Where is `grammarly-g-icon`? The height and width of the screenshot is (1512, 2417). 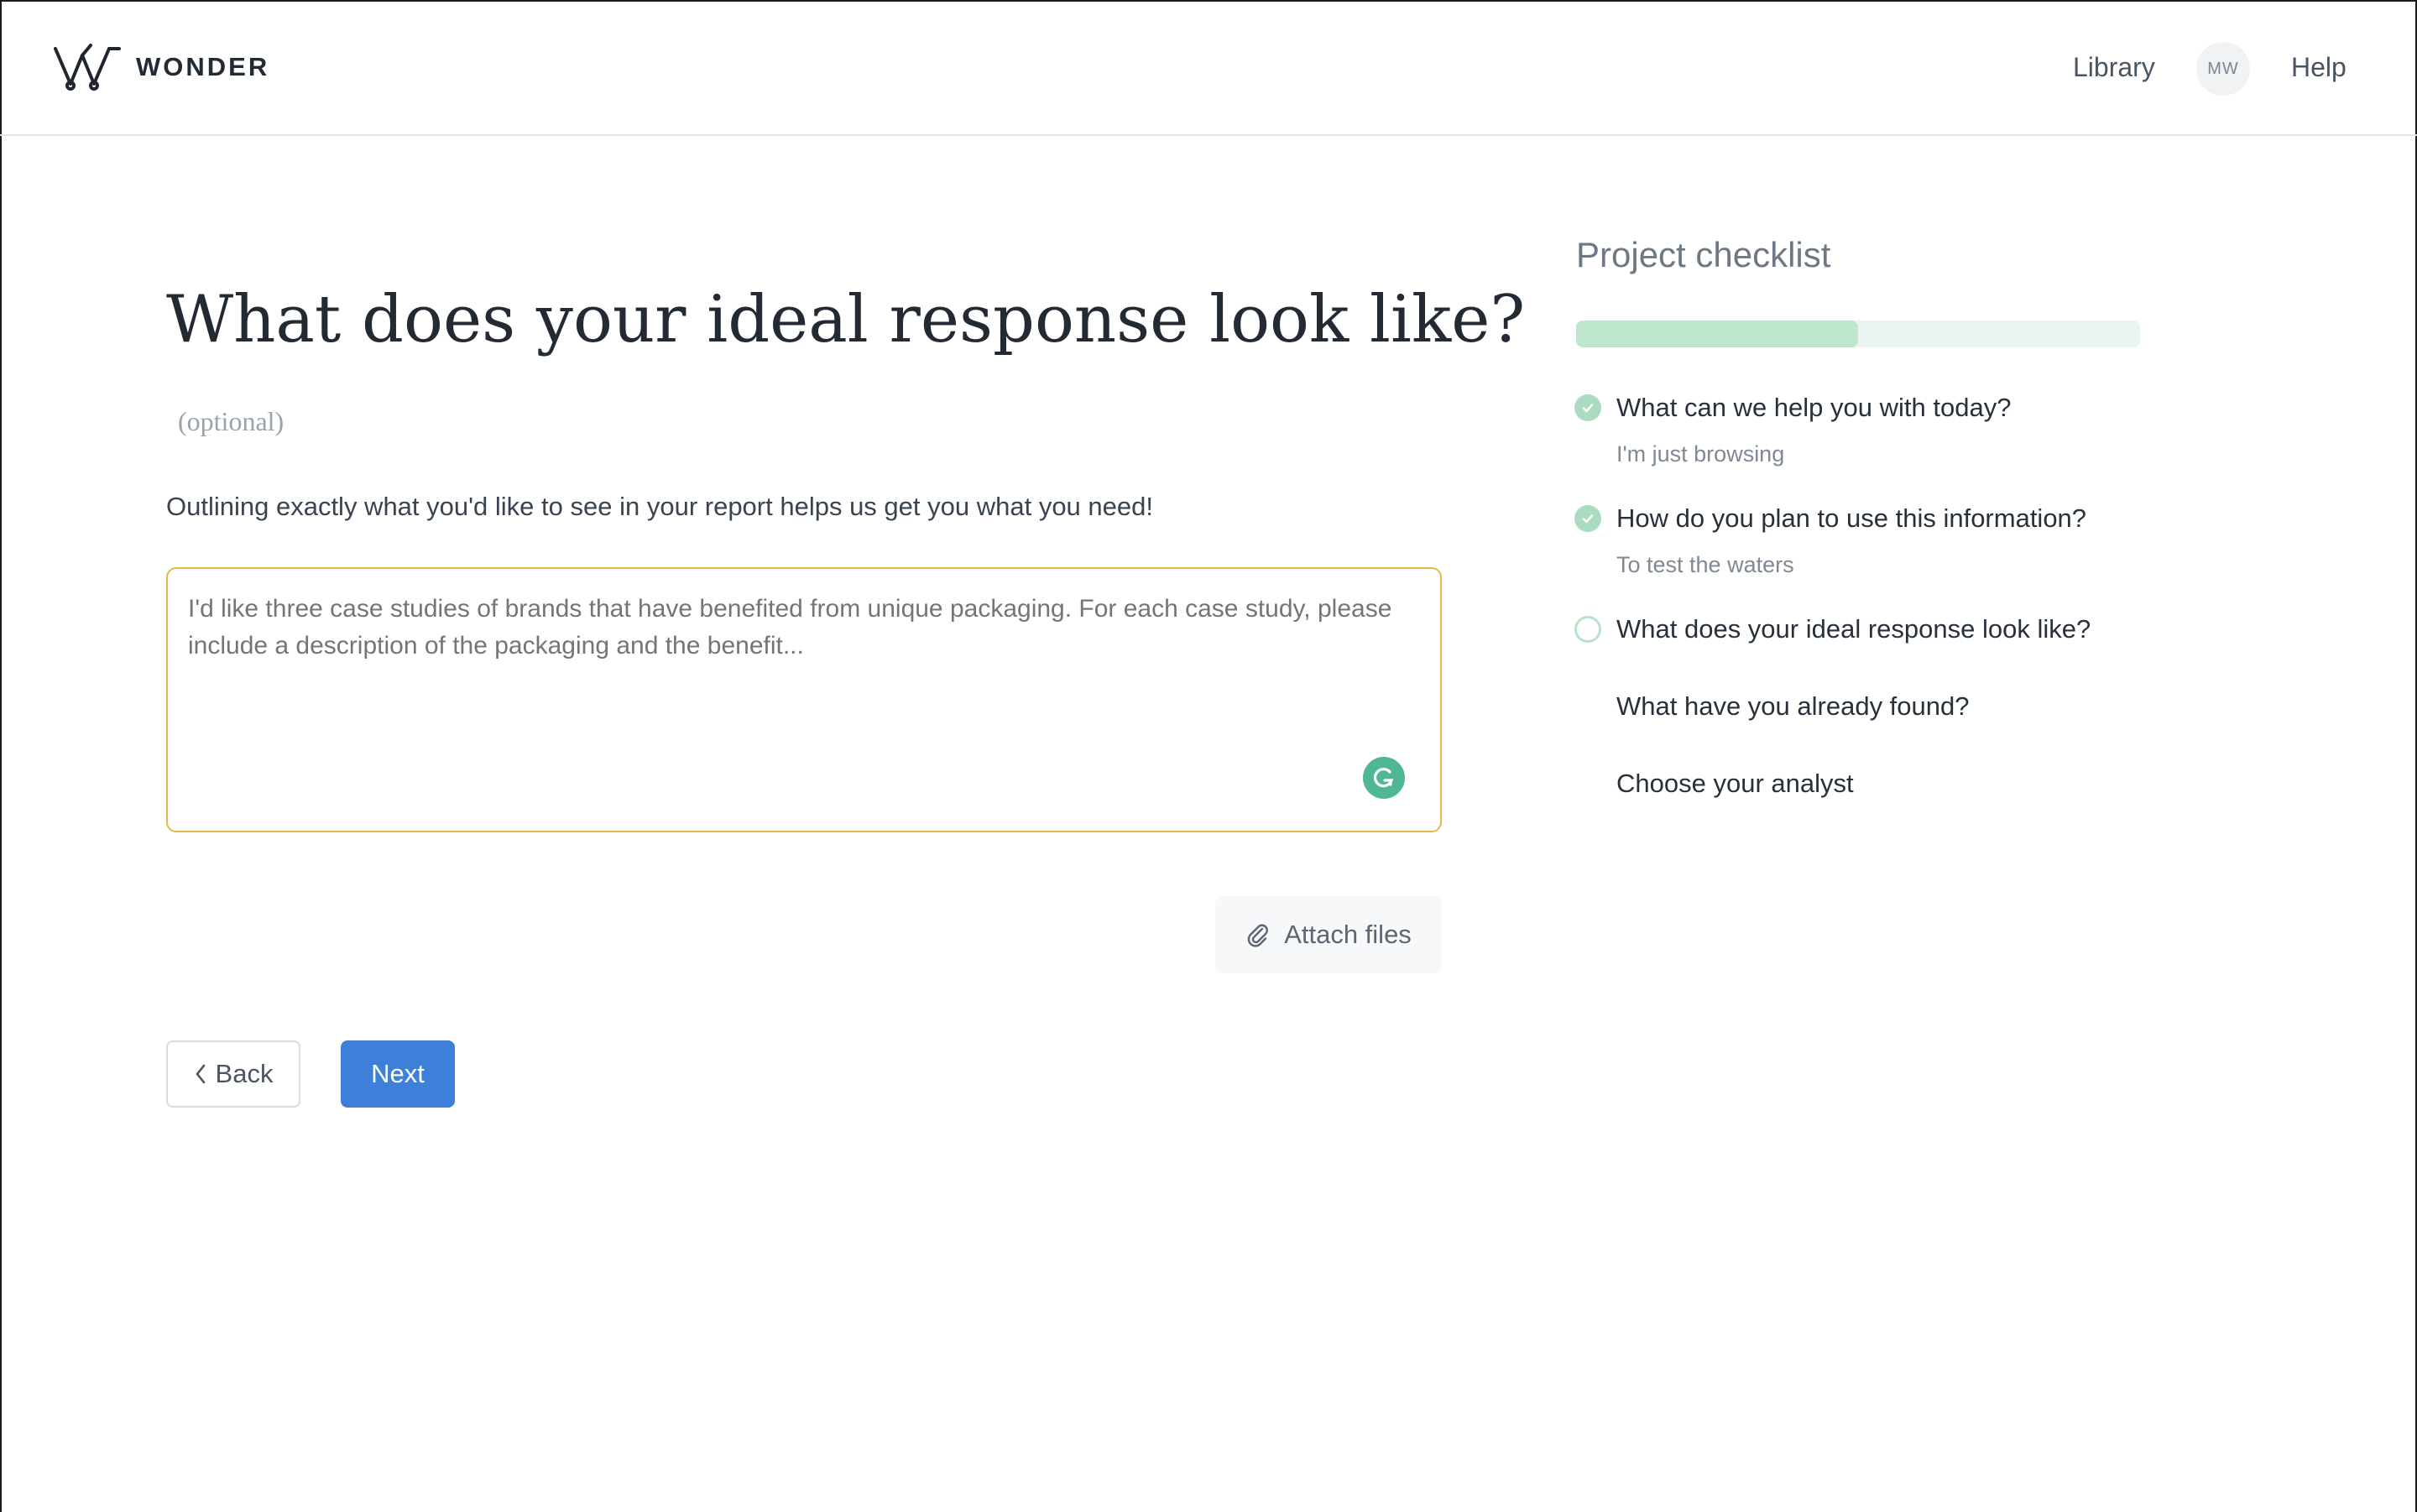 grammarly-g-icon is located at coordinates (1383, 778).